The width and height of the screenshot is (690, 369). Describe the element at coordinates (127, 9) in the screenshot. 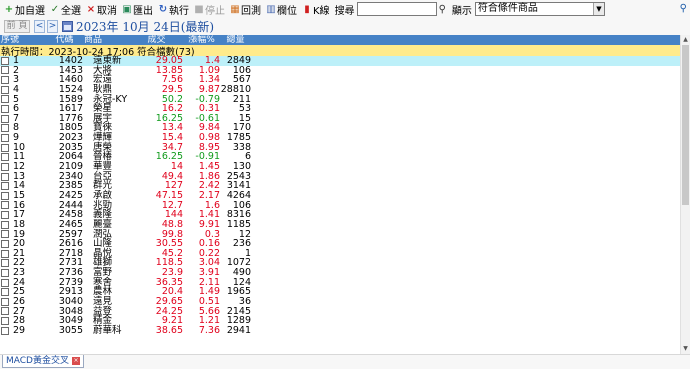

I see `export-icon: ▣` at that location.